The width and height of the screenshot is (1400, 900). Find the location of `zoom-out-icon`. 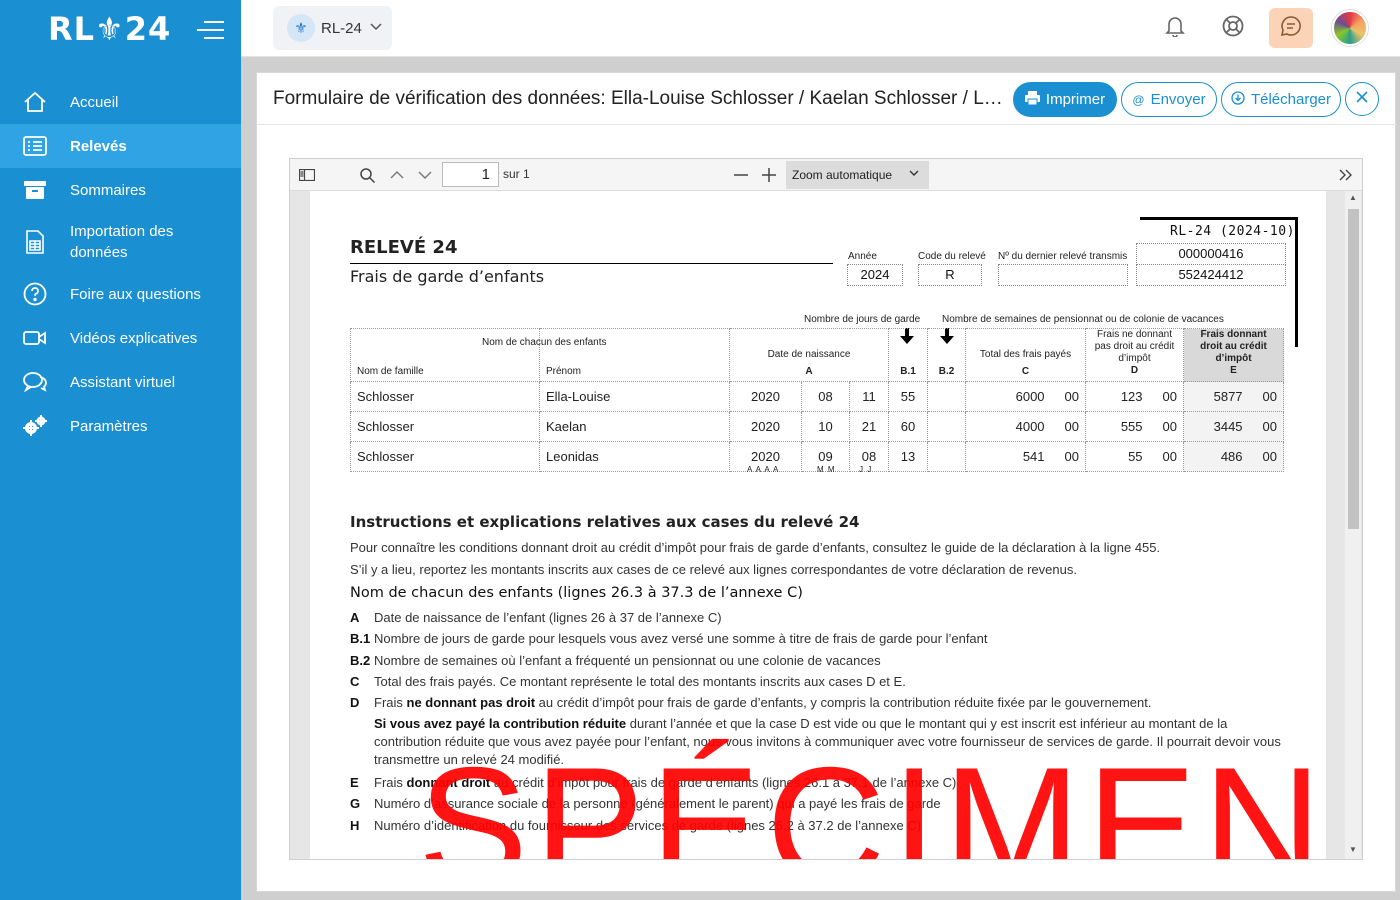

zoom-out-icon is located at coordinates (741, 175).